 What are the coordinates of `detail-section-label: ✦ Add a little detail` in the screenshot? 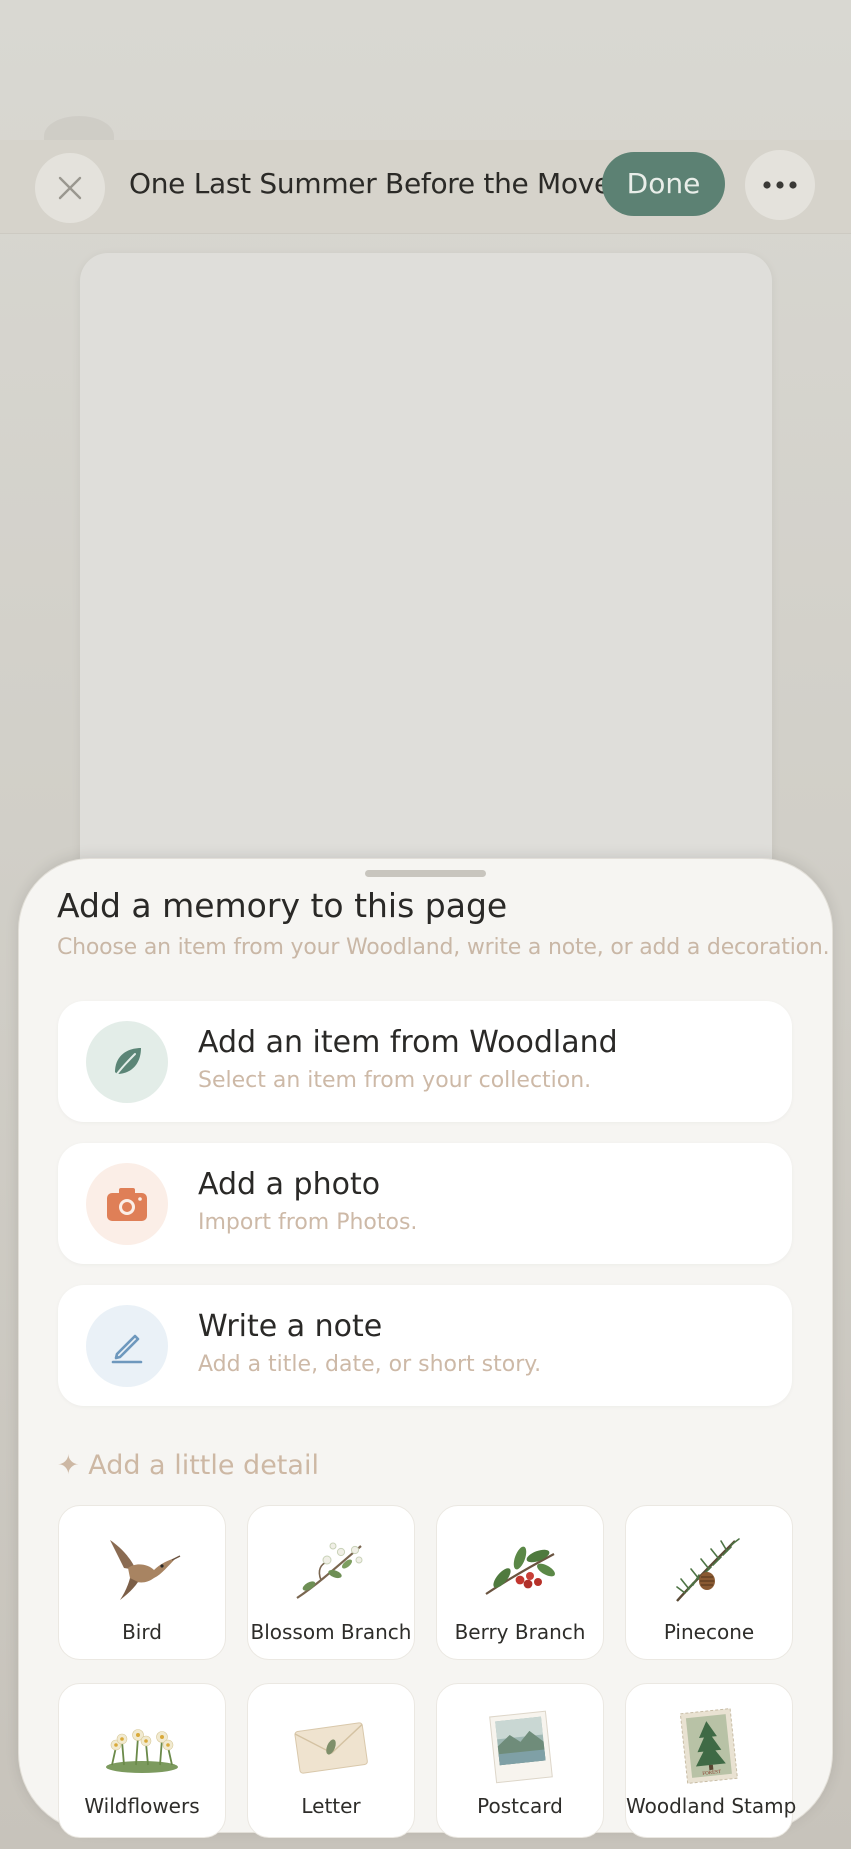 It's located at (188, 1465).